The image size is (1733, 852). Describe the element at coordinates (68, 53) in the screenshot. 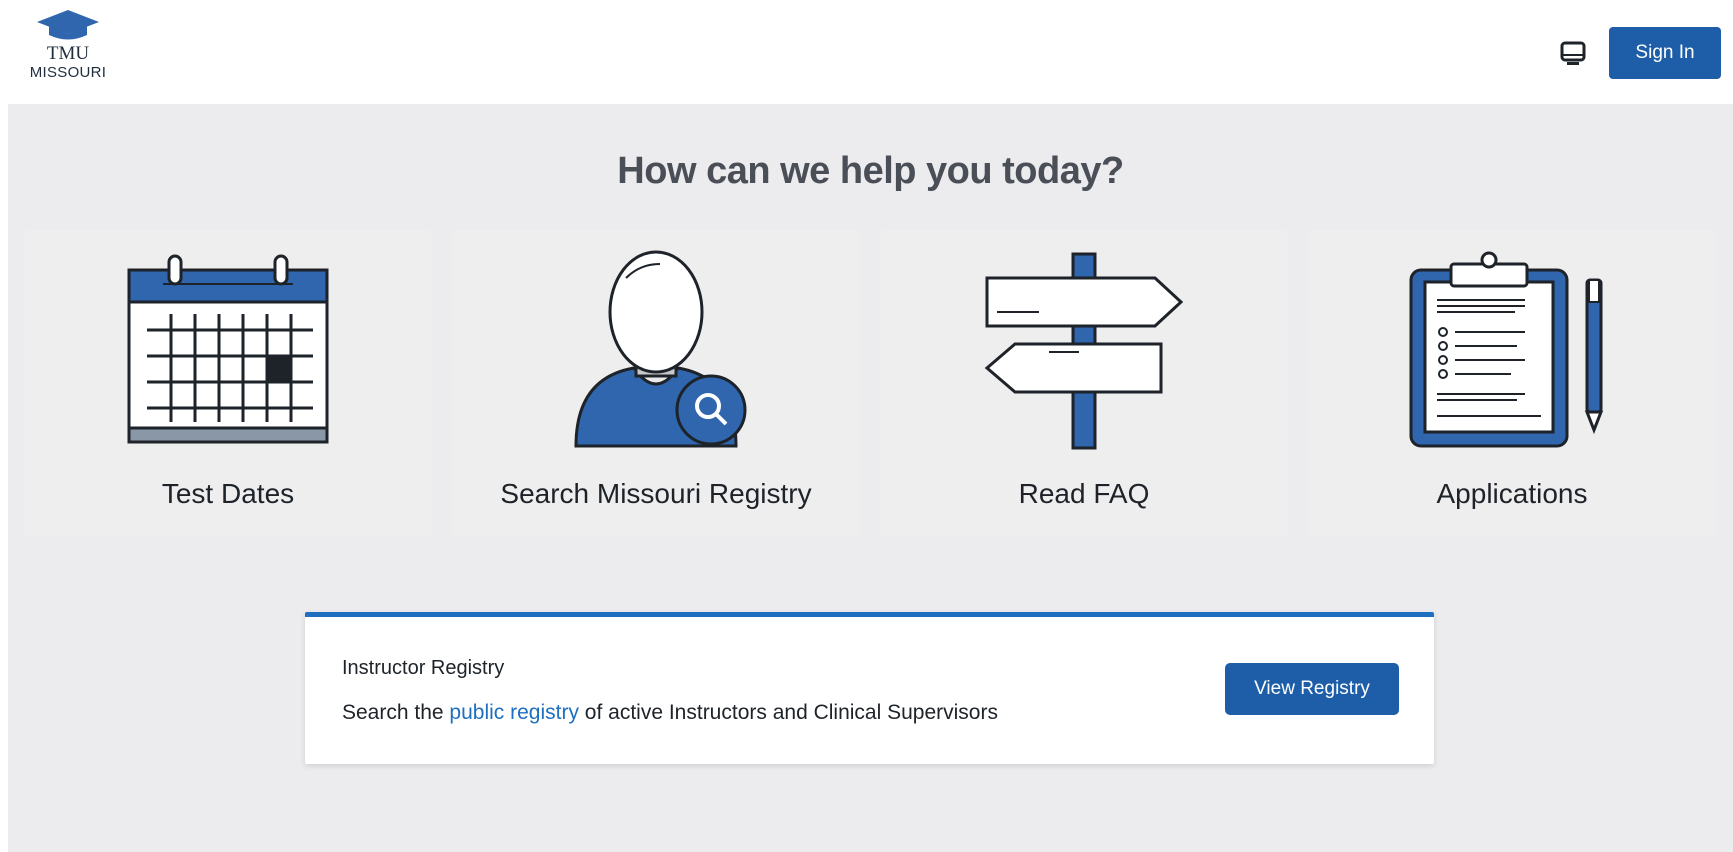

I see `logo-text-tmu: TMU` at that location.